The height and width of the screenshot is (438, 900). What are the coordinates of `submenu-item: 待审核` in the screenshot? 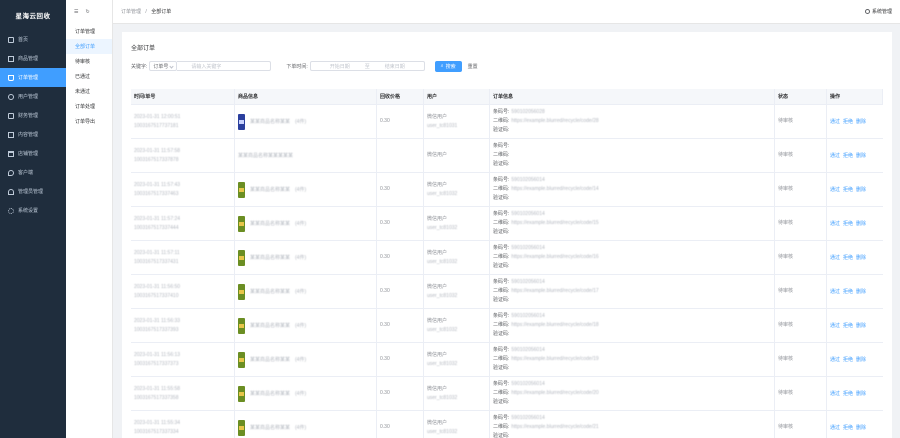 It's located at (89, 61).